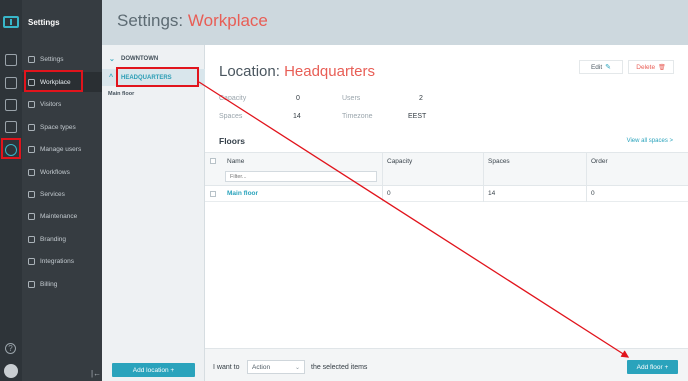  What do you see at coordinates (31, 194) in the screenshot?
I see `services-icon` at bounding box center [31, 194].